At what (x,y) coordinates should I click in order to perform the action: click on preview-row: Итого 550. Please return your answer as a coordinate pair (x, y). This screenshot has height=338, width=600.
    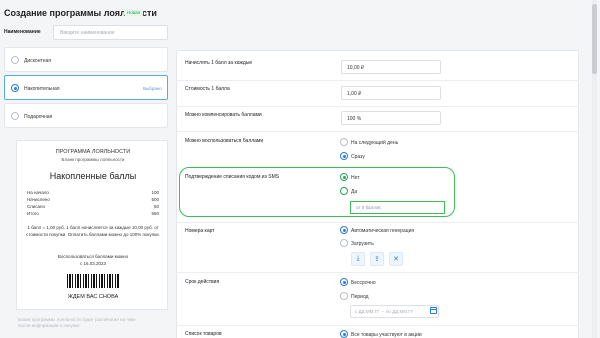
    Looking at the image, I should click on (93, 213).